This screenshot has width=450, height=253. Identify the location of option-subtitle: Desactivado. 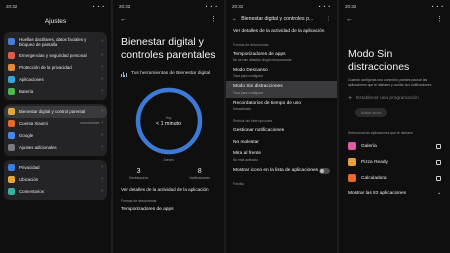
(242, 109).